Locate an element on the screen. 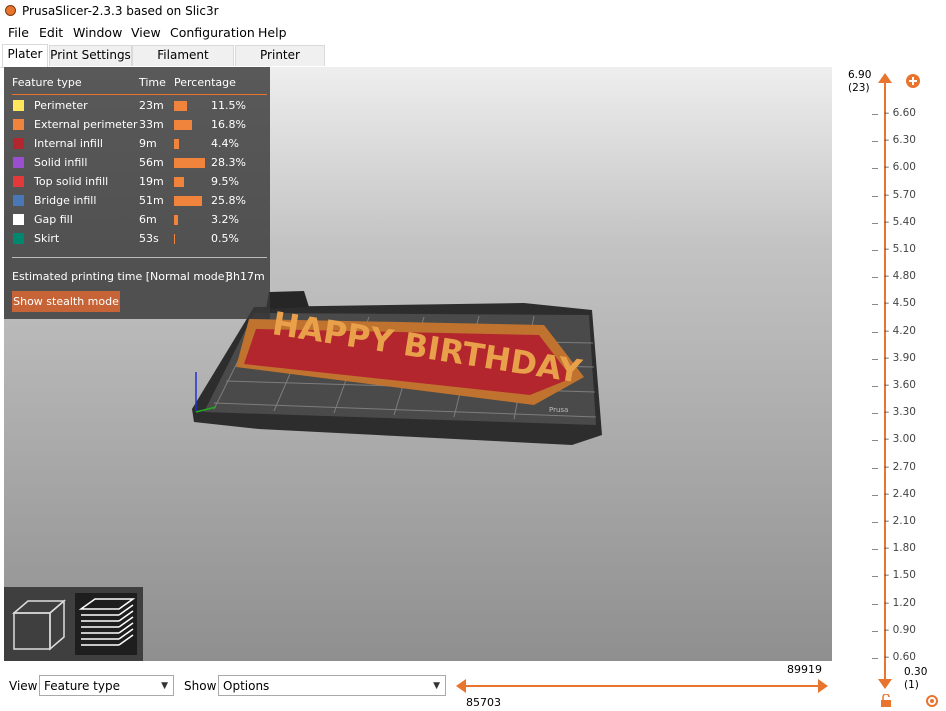  move-slider-top-value: 89919 is located at coordinates (804, 669).